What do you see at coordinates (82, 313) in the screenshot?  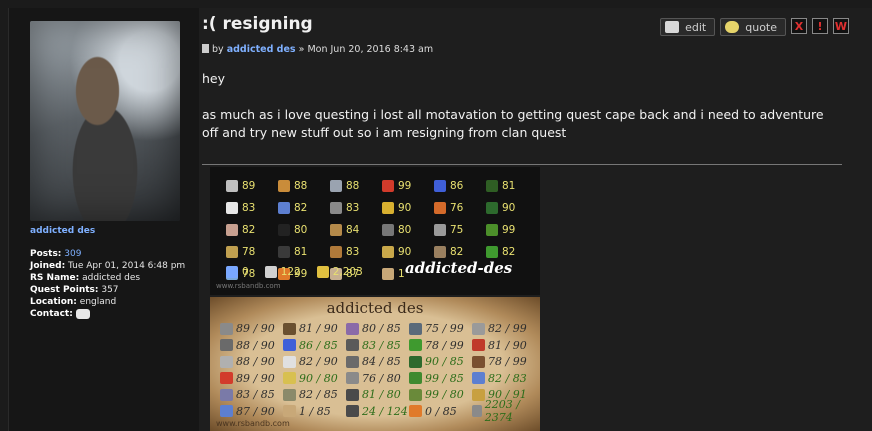 I see `contact-icon` at bounding box center [82, 313].